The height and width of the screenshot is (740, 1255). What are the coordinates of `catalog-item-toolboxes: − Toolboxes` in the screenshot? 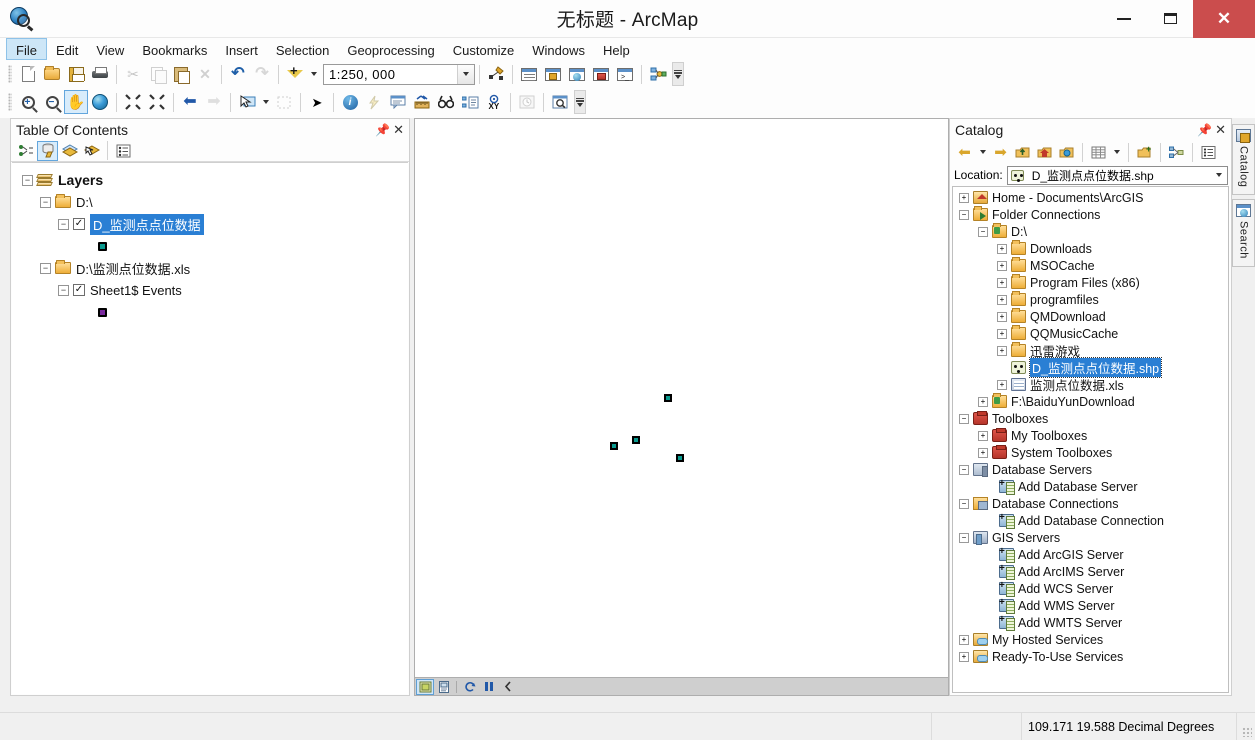 It's located at (1090, 418).